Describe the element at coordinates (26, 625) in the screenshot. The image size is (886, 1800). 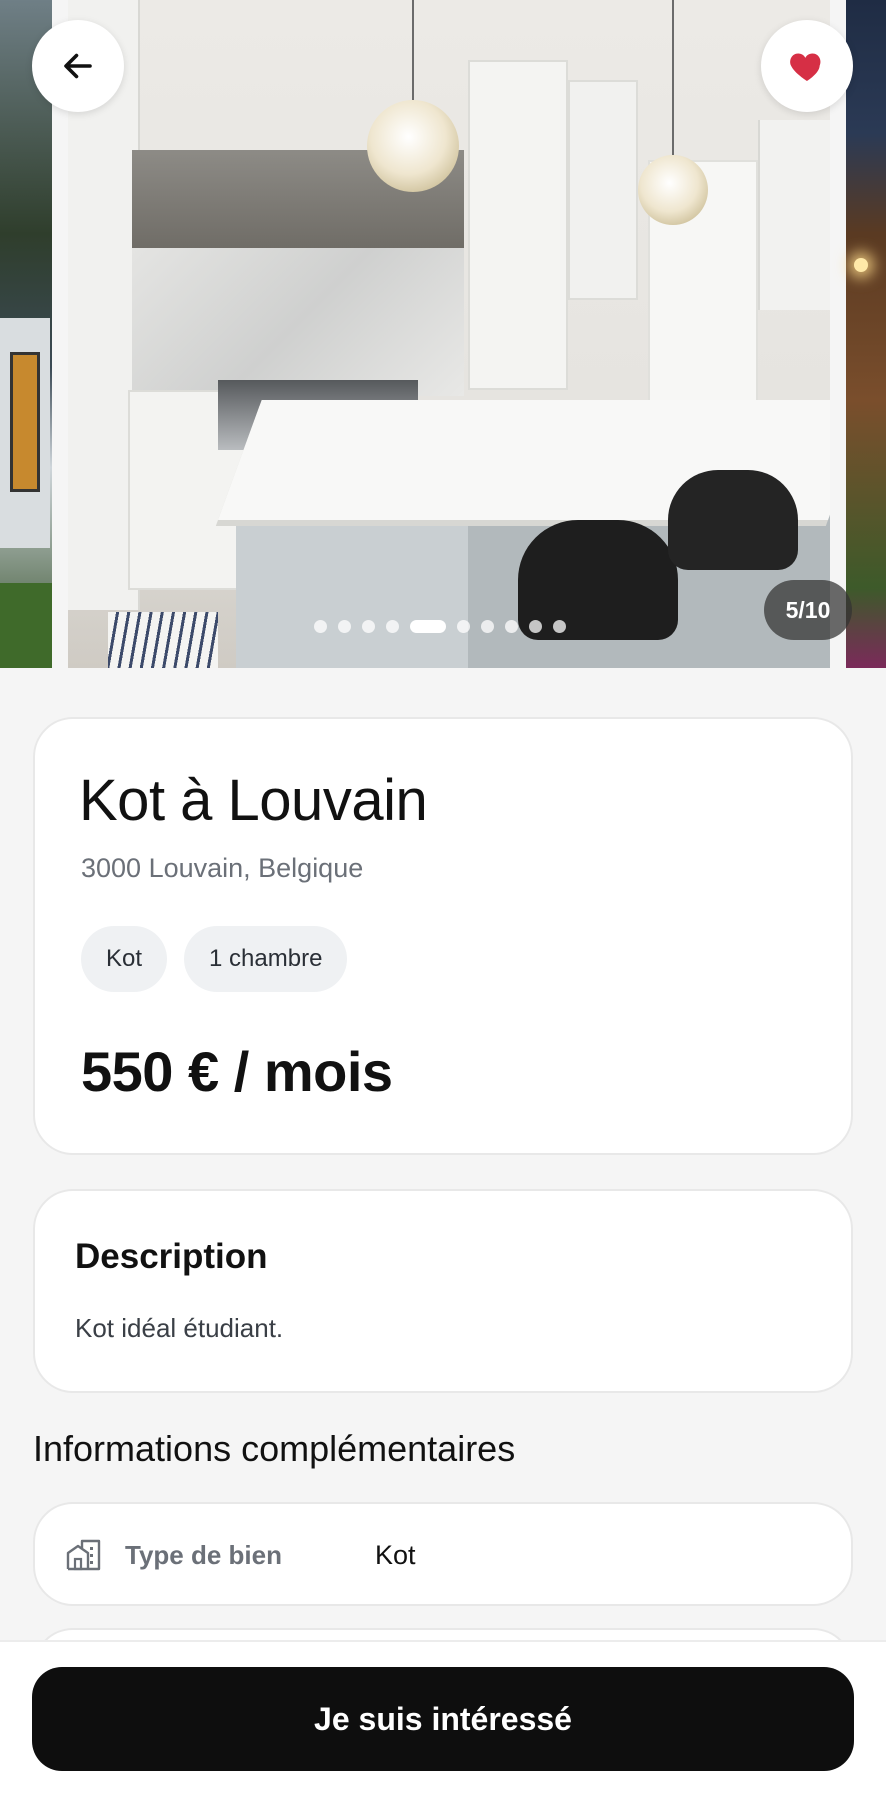
I see `lawn` at that location.